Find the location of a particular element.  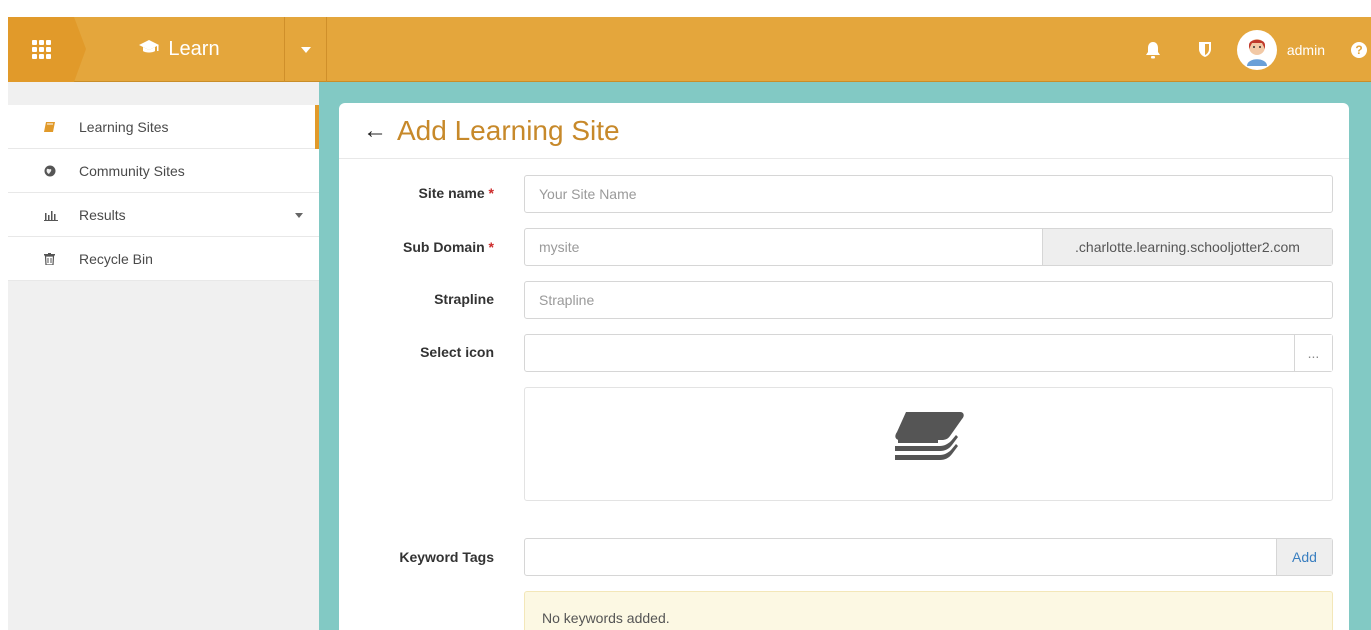

panel-header: ← Add Learning Site is located at coordinates (844, 131).